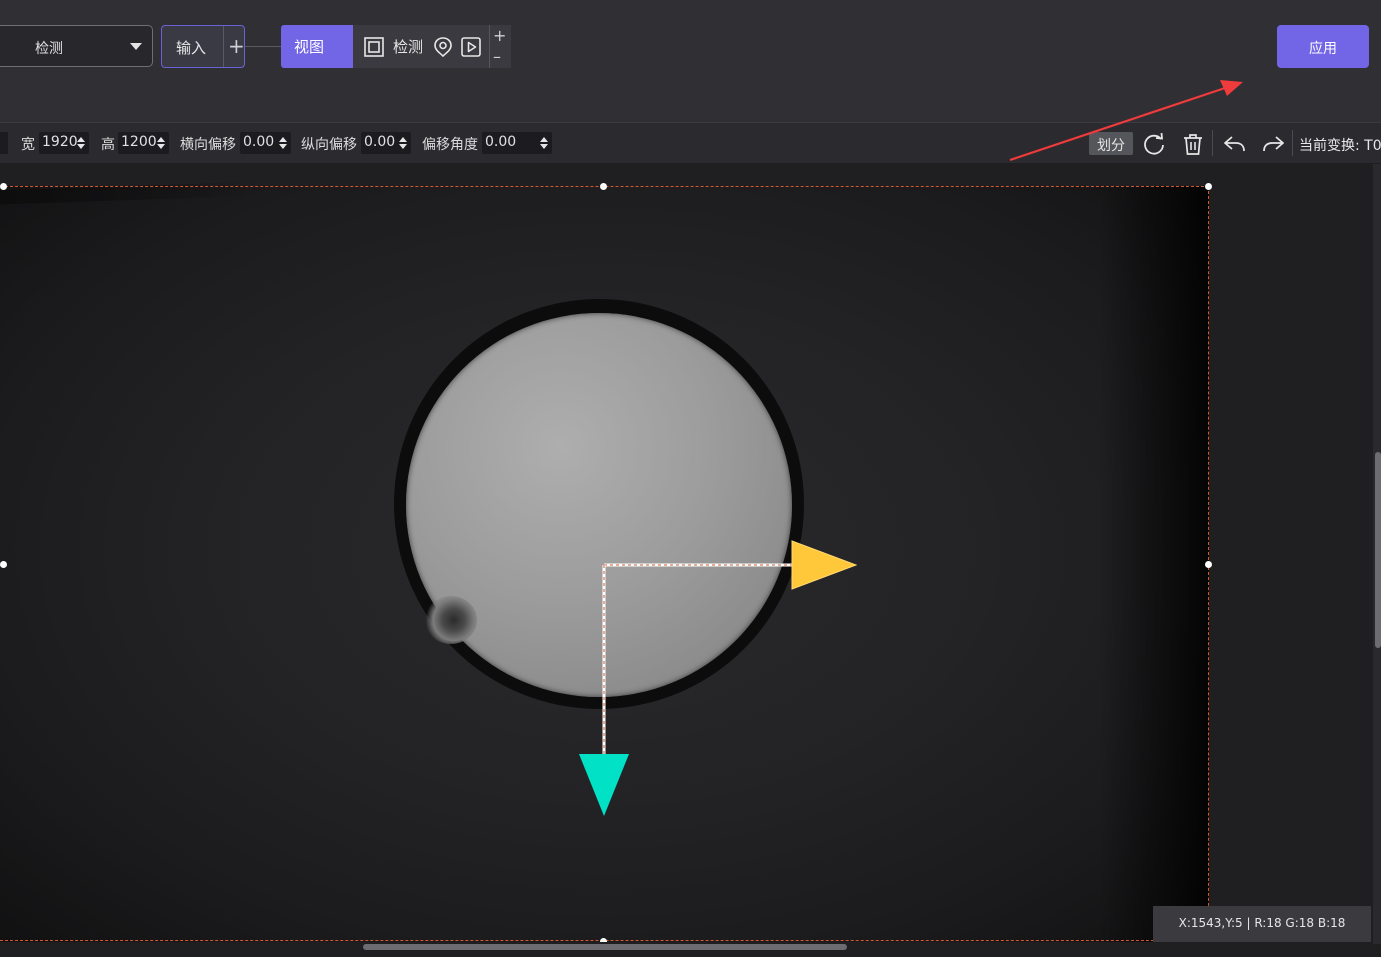  I want to click on apply-button: 应用, so click(1323, 46).